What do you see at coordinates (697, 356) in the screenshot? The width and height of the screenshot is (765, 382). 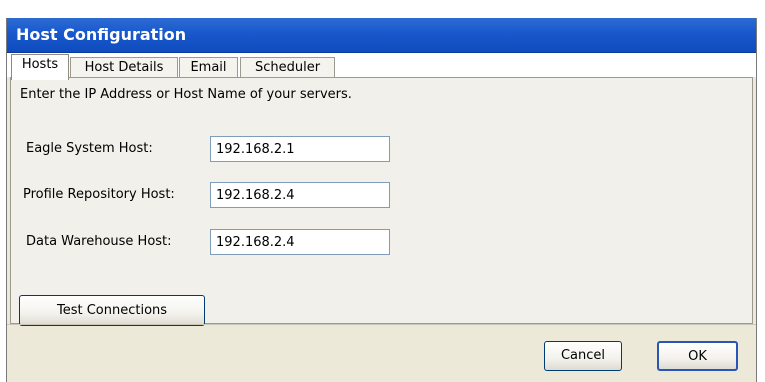 I see `ok-button: OK` at bounding box center [697, 356].